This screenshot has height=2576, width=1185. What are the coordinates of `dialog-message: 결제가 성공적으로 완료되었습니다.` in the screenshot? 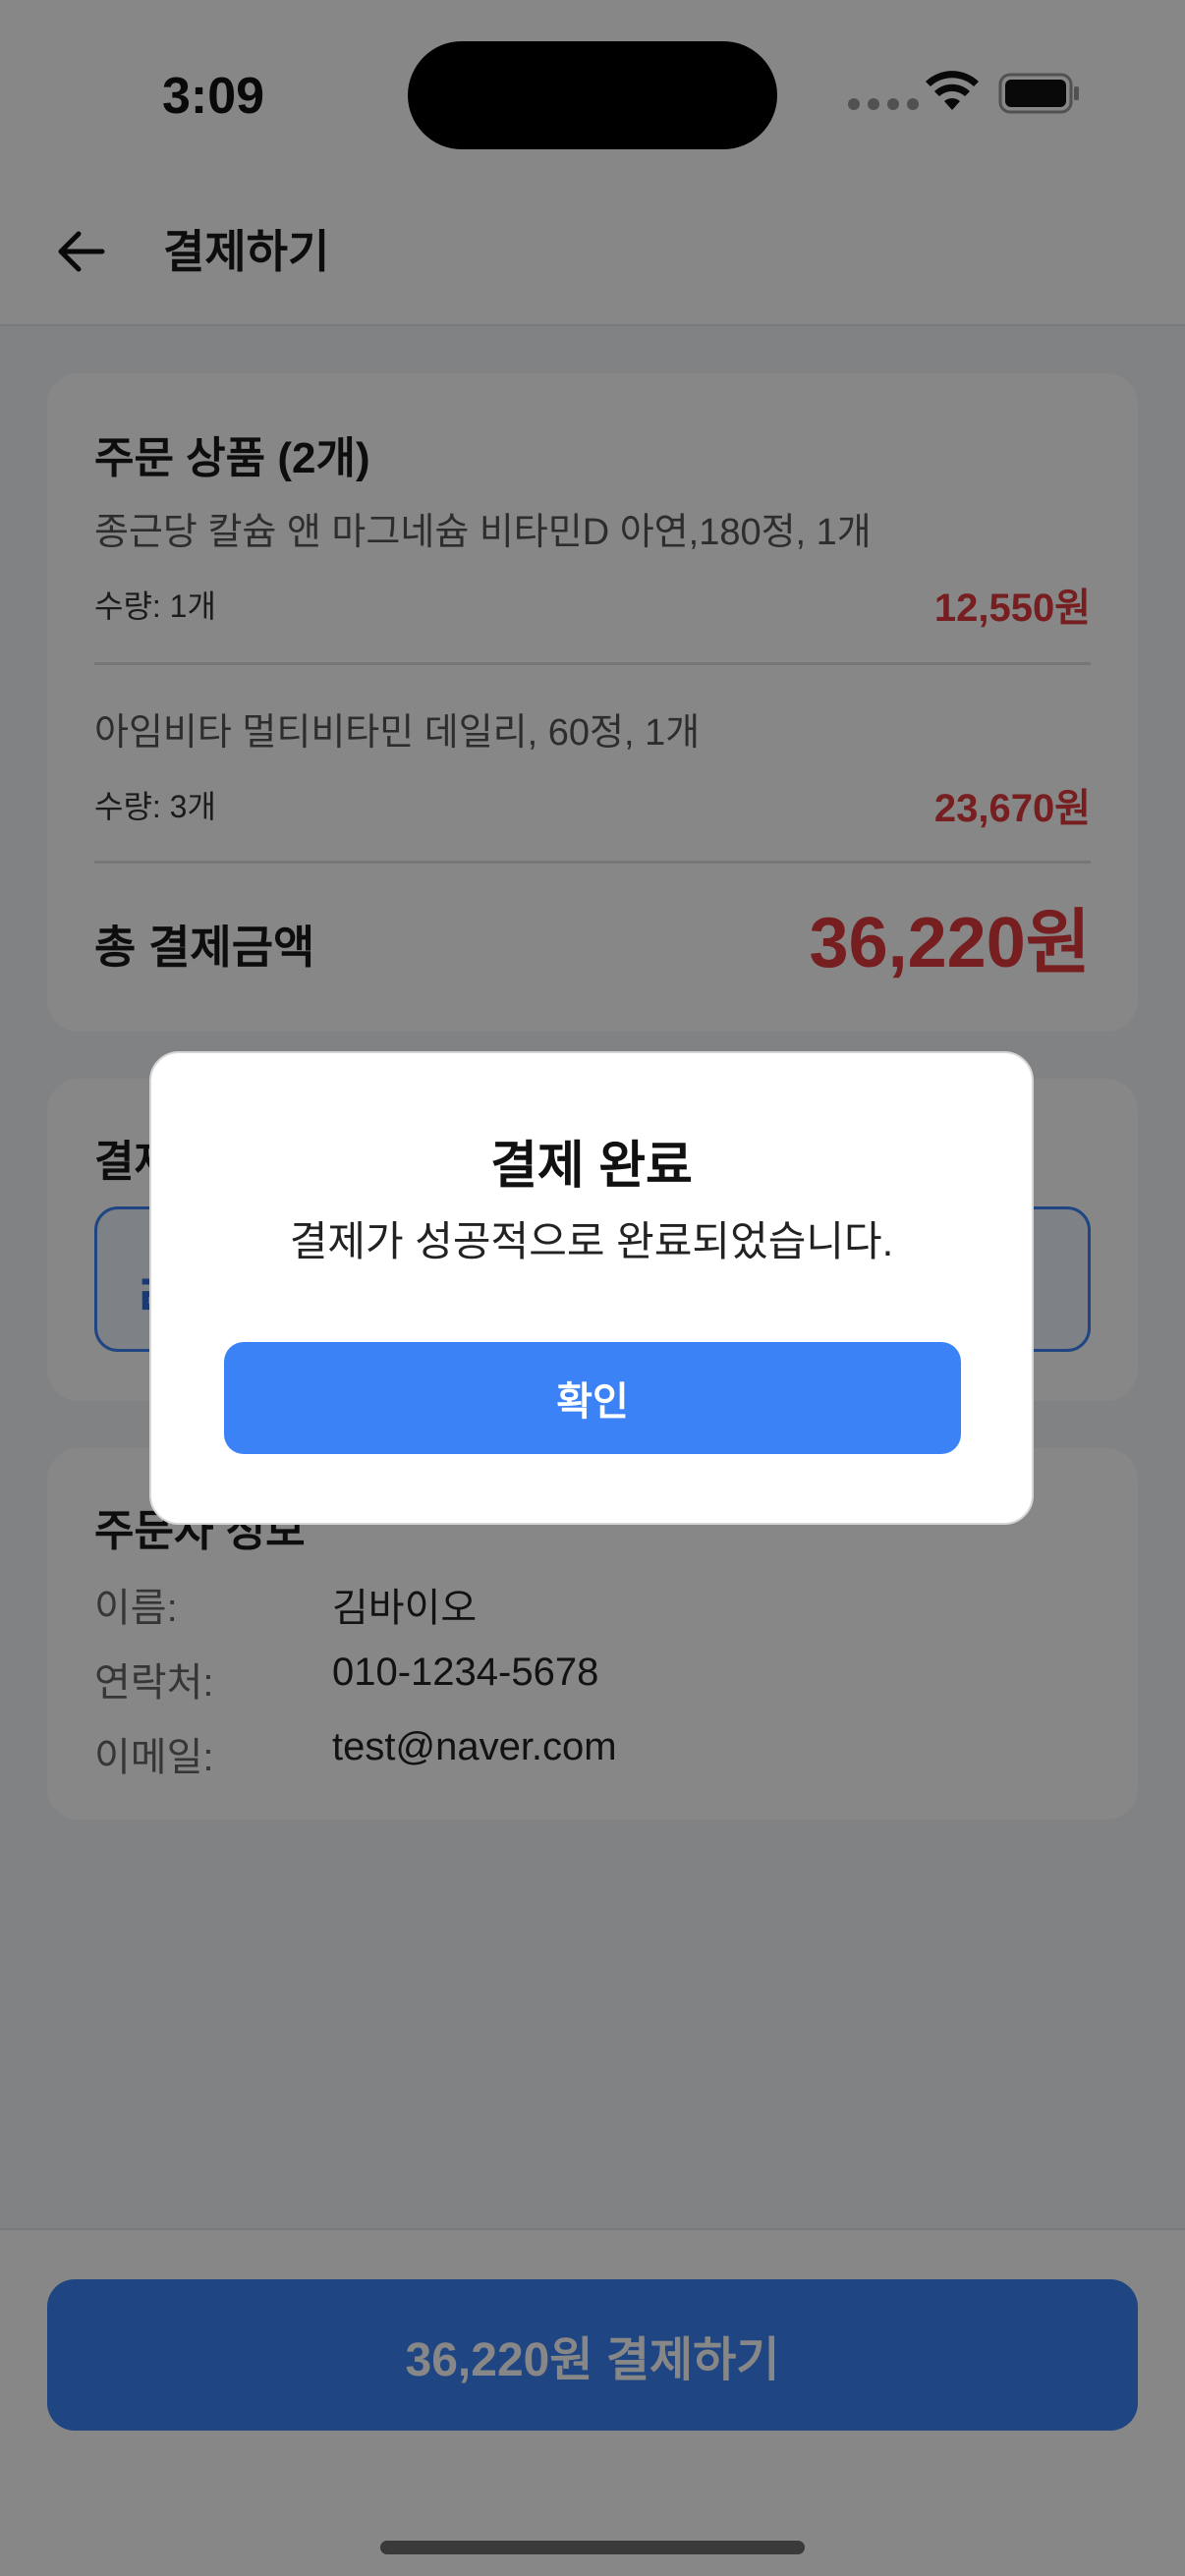 It's located at (592, 1241).